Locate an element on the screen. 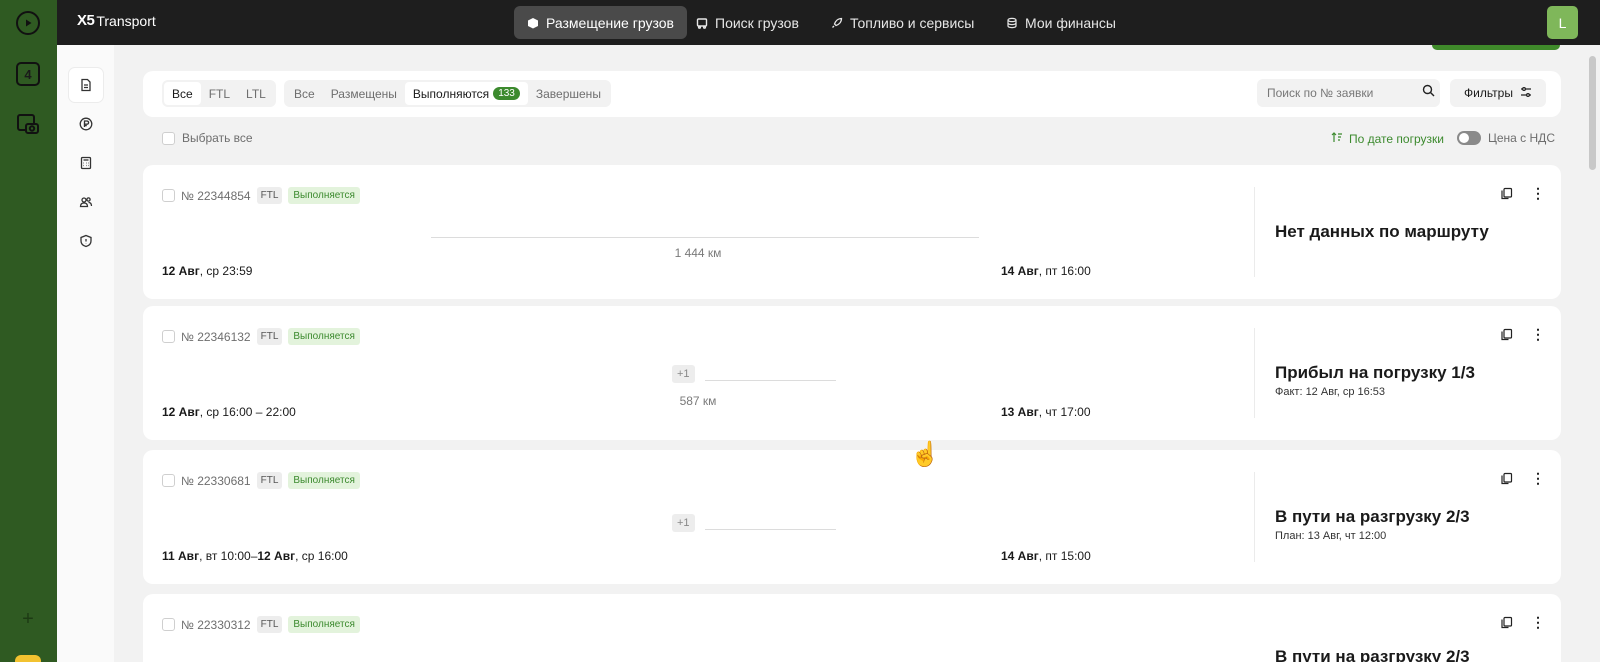 The height and width of the screenshot is (662, 1600). add-icon: + is located at coordinates (28, 619).